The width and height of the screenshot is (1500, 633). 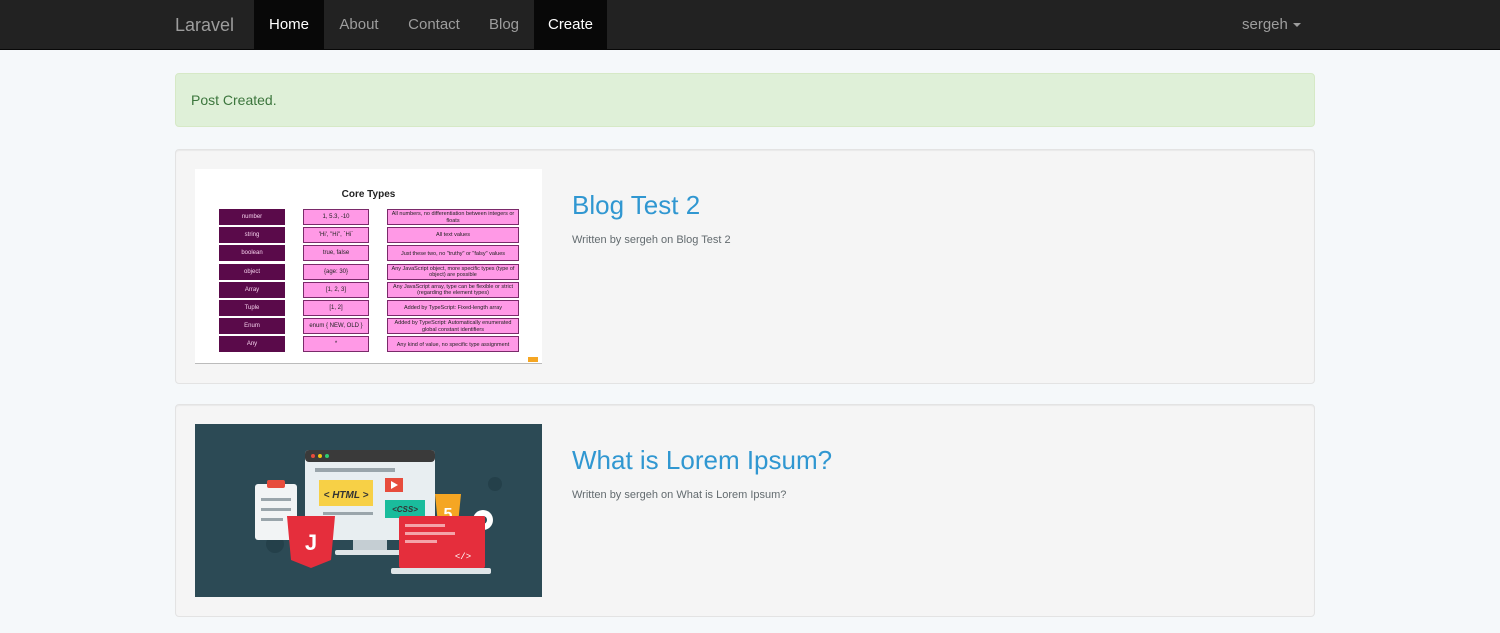 I want to click on core-type-name: number, so click(x=252, y=217).